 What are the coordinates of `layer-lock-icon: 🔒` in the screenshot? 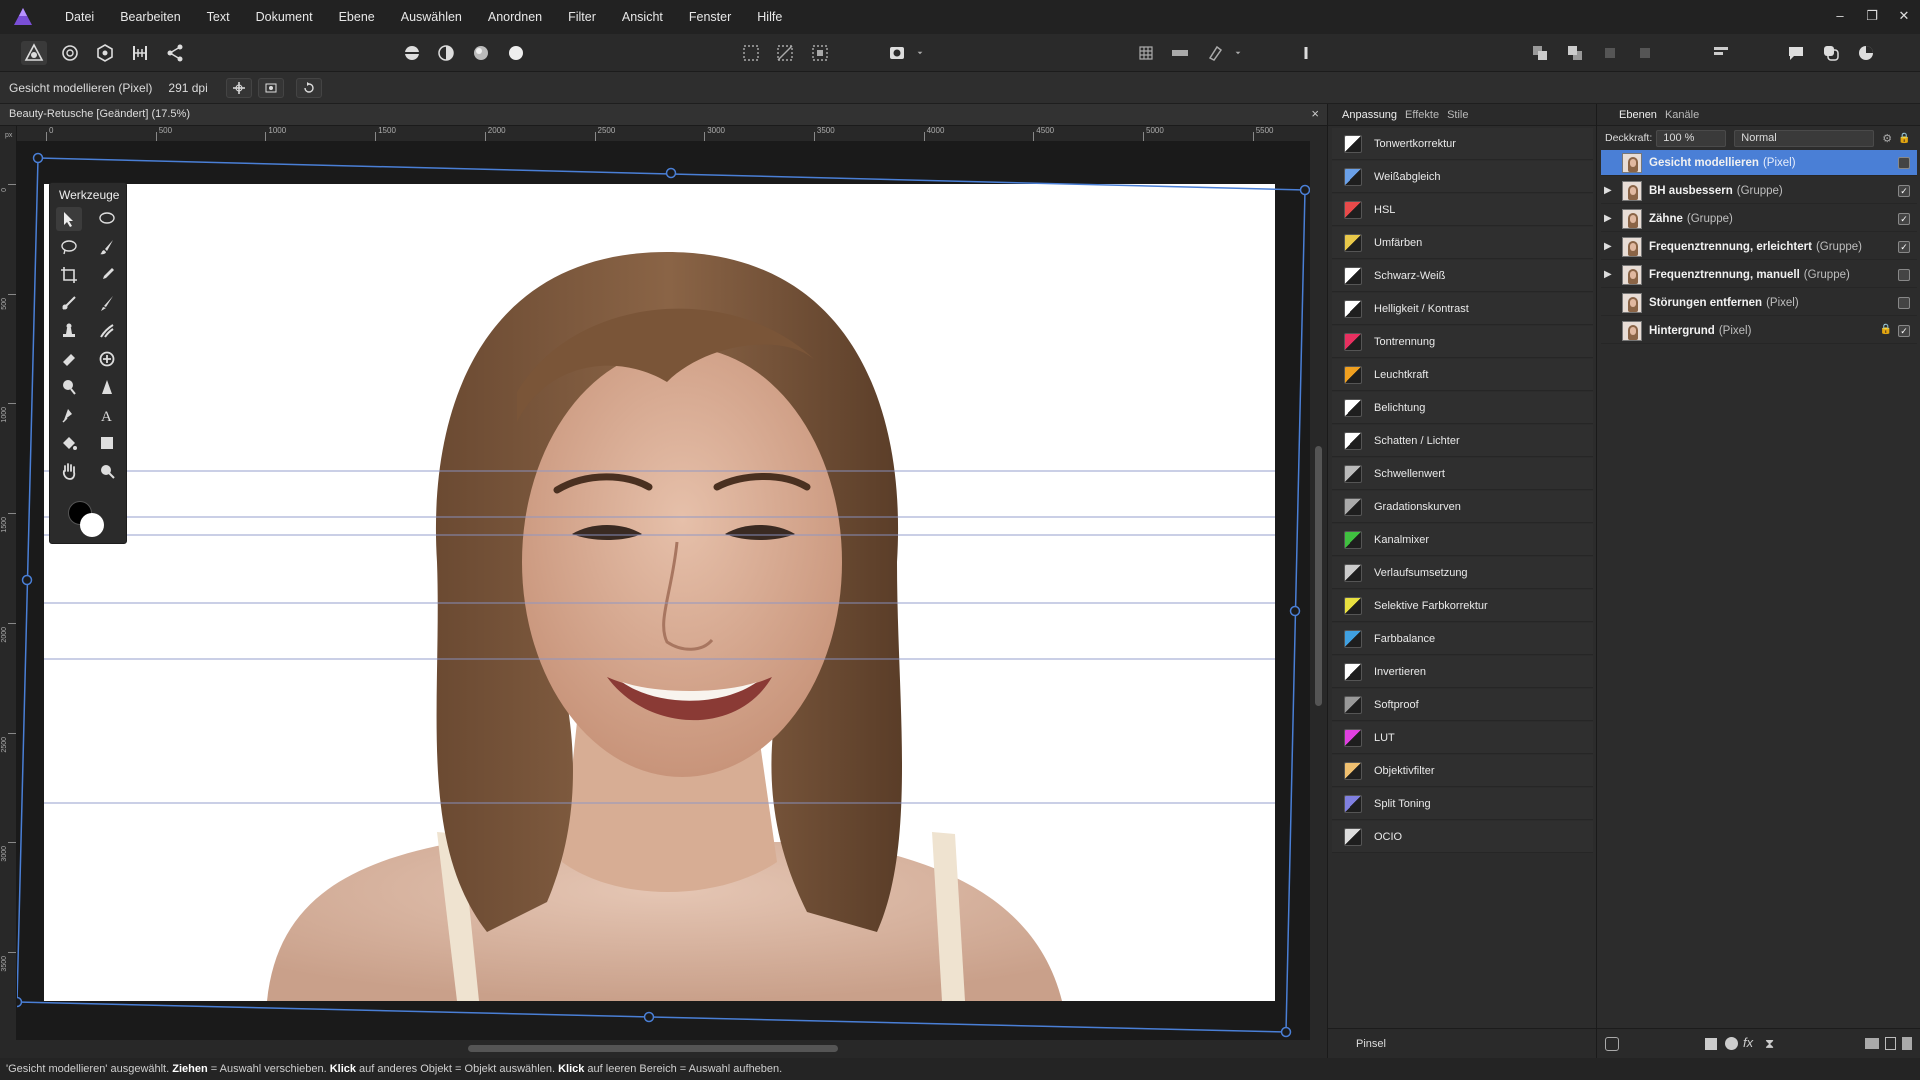 It's located at (1886, 329).